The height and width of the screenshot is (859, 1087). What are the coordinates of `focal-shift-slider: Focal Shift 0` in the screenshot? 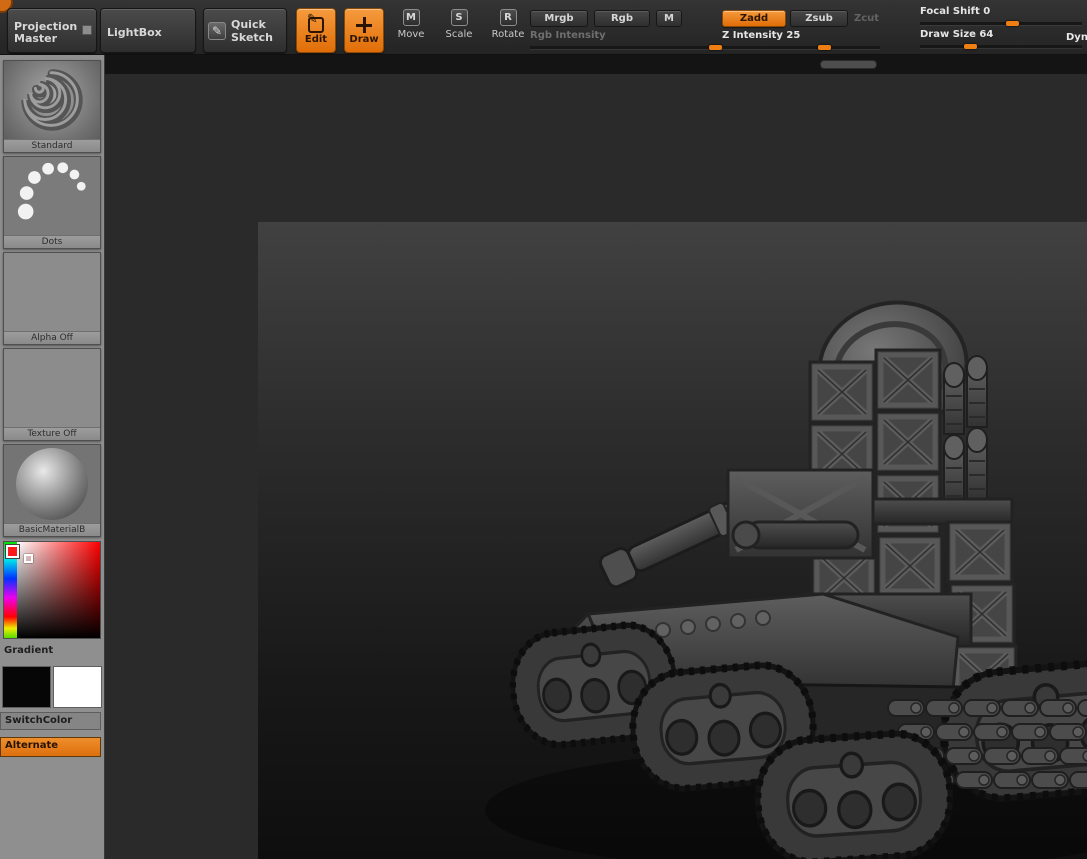 It's located at (1001, 16).